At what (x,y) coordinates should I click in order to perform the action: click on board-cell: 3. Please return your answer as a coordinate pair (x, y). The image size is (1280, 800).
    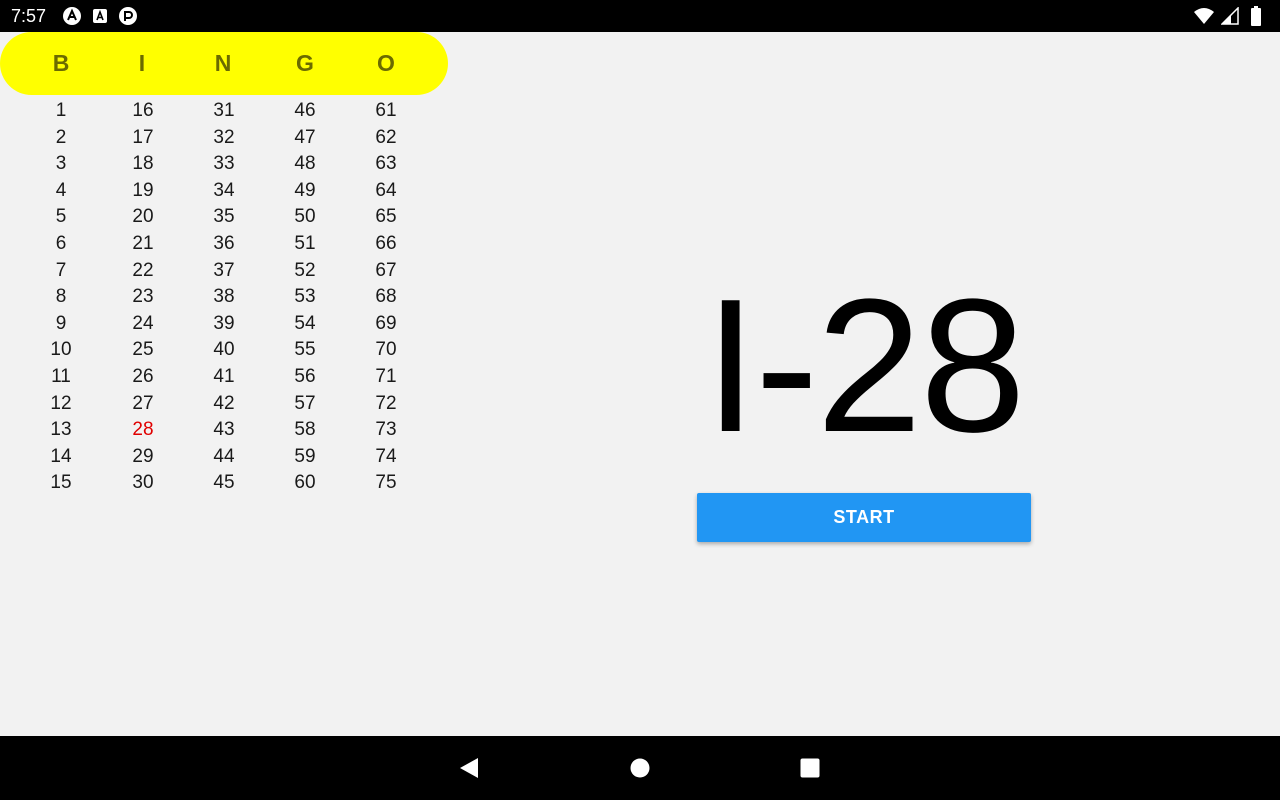
    Looking at the image, I should click on (61, 164).